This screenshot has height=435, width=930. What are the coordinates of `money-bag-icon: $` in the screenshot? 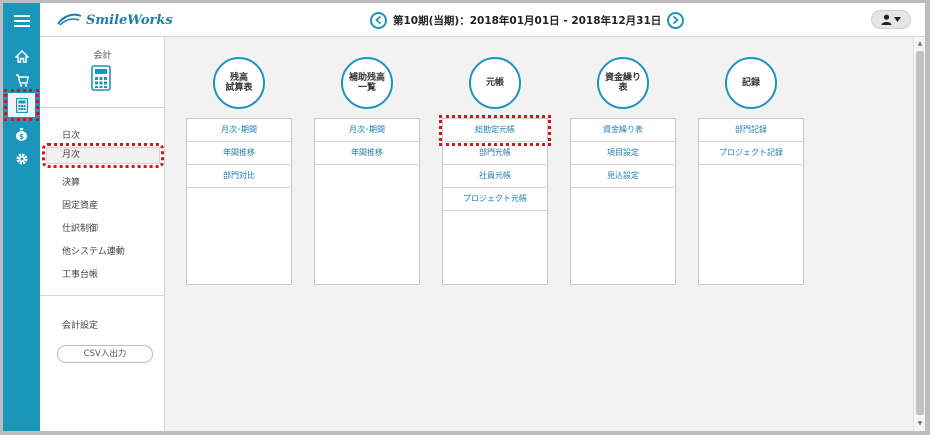 It's located at (21, 134).